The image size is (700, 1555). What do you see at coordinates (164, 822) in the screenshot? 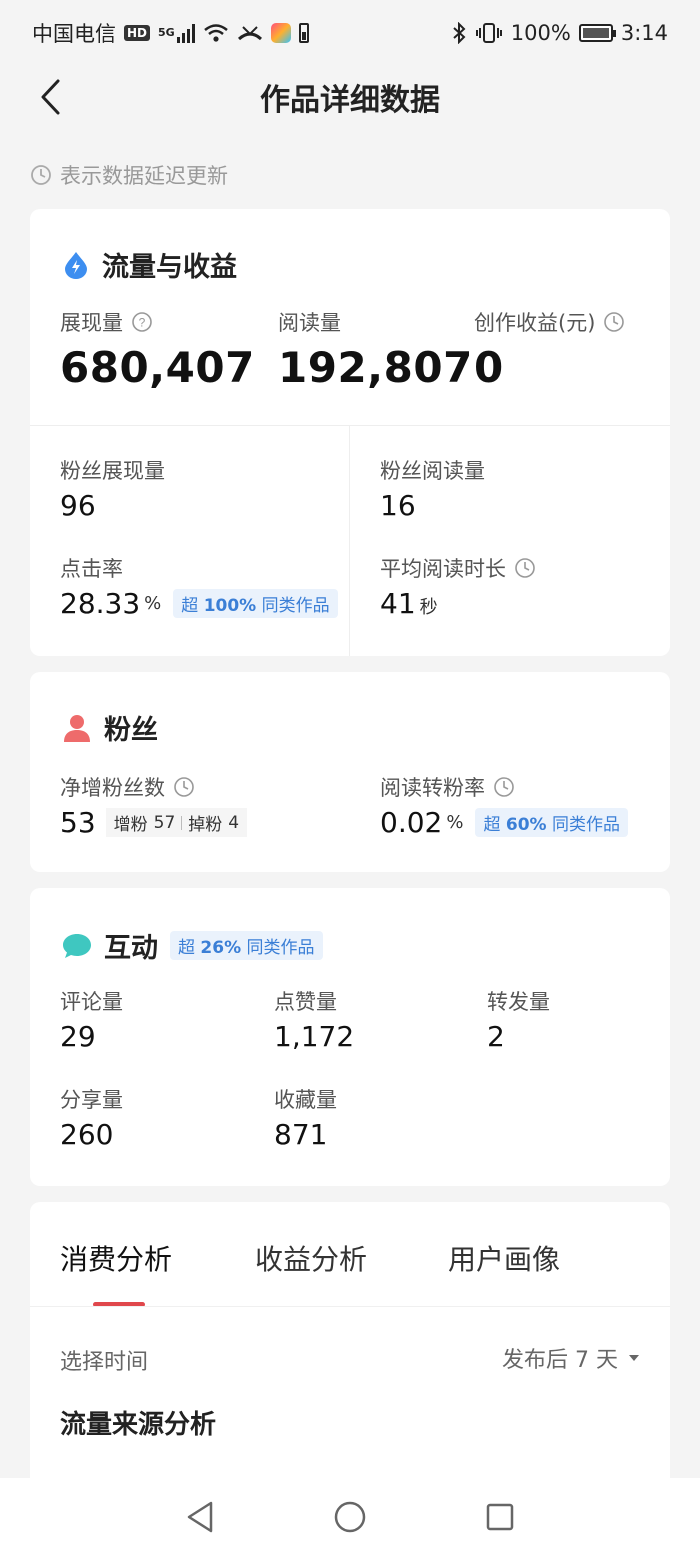
I see `gain-value: 57` at bounding box center [164, 822].